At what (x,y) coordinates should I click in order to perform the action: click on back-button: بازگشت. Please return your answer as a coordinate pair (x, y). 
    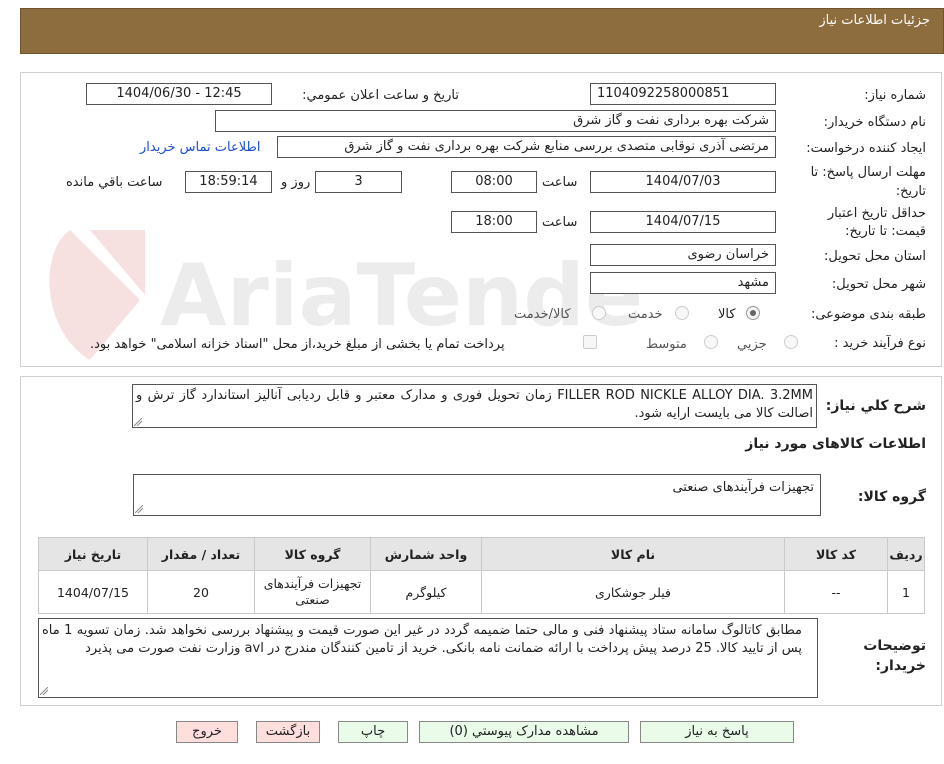
    Looking at the image, I should click on (288, 732).